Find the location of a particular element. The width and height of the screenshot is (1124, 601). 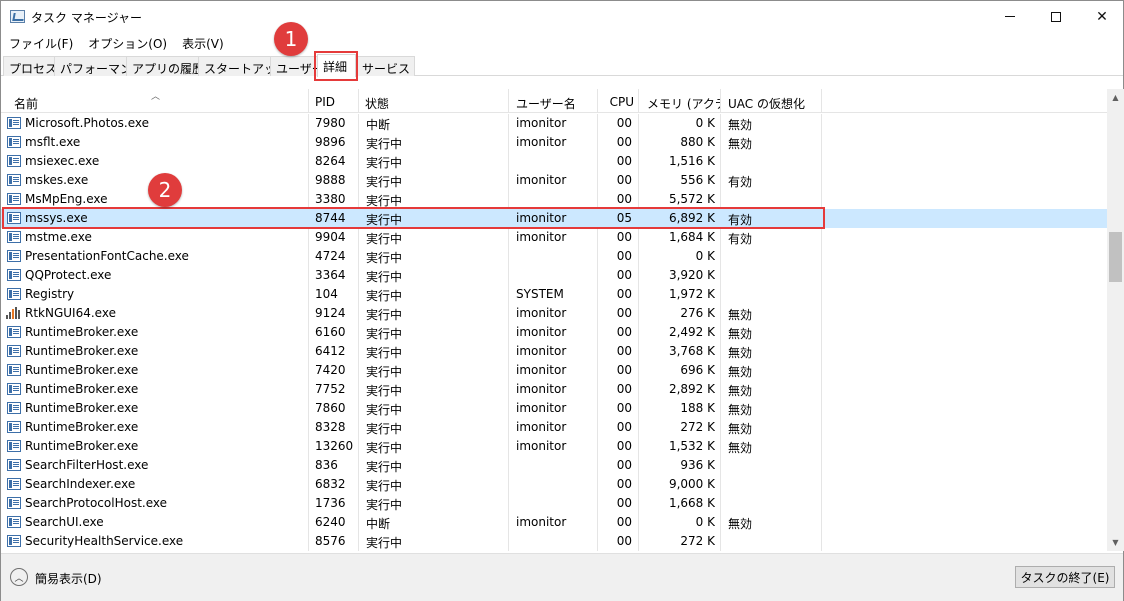

cell-cpu: 05 is located at coordinates (624, 218).